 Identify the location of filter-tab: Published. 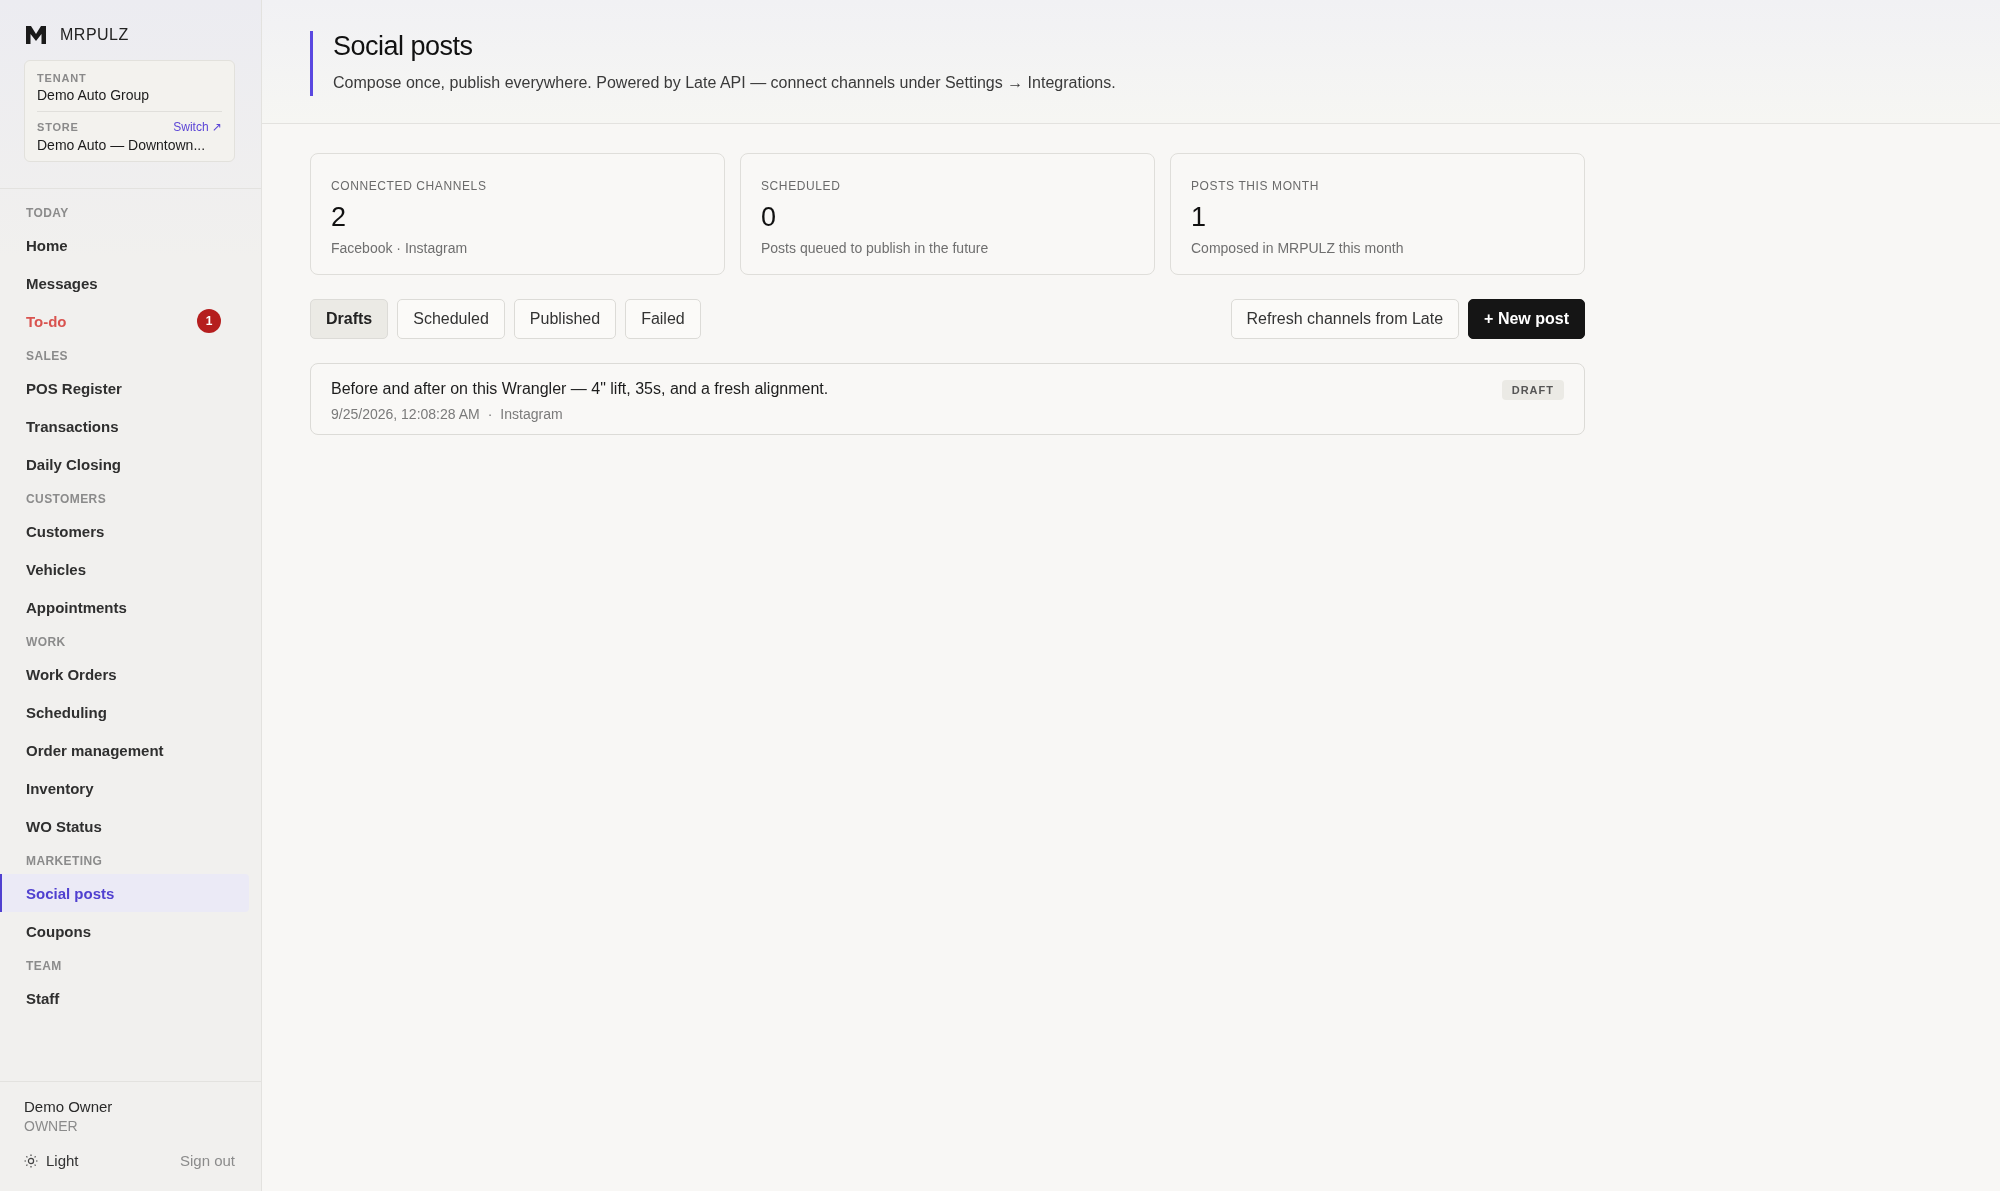
(565, 319).